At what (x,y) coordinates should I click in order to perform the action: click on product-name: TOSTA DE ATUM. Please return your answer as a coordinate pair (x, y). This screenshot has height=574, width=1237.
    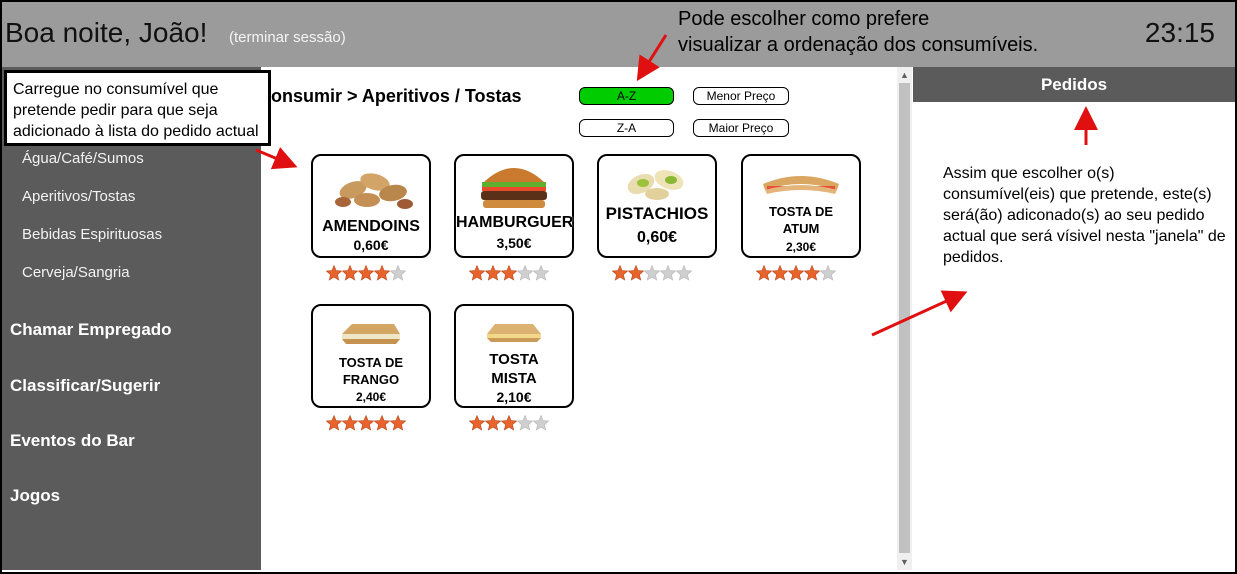
    Looking at the image, I should click on (801, 220).